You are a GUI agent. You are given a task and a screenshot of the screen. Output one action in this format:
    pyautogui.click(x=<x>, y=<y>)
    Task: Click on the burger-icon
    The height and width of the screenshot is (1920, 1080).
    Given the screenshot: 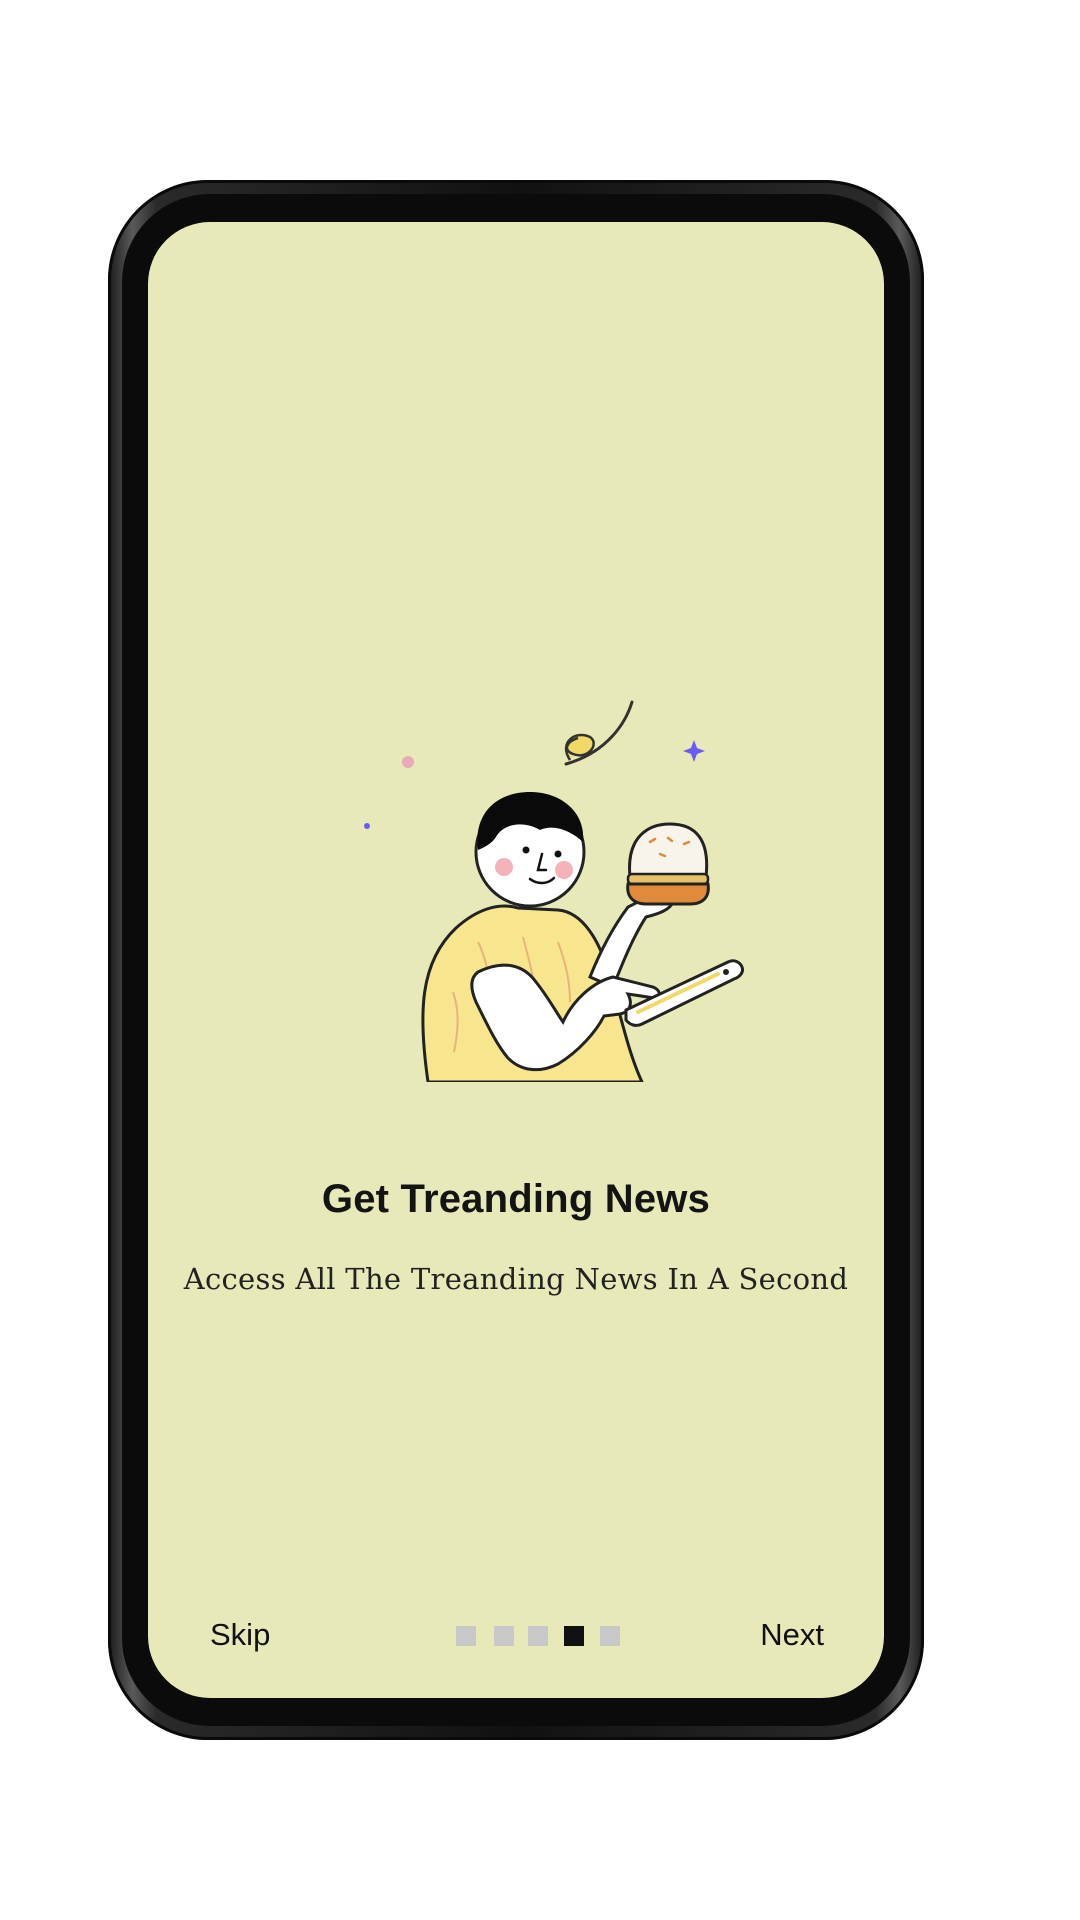 What is the action you would take?
    pyautogui.click(x=668, y=864)
    